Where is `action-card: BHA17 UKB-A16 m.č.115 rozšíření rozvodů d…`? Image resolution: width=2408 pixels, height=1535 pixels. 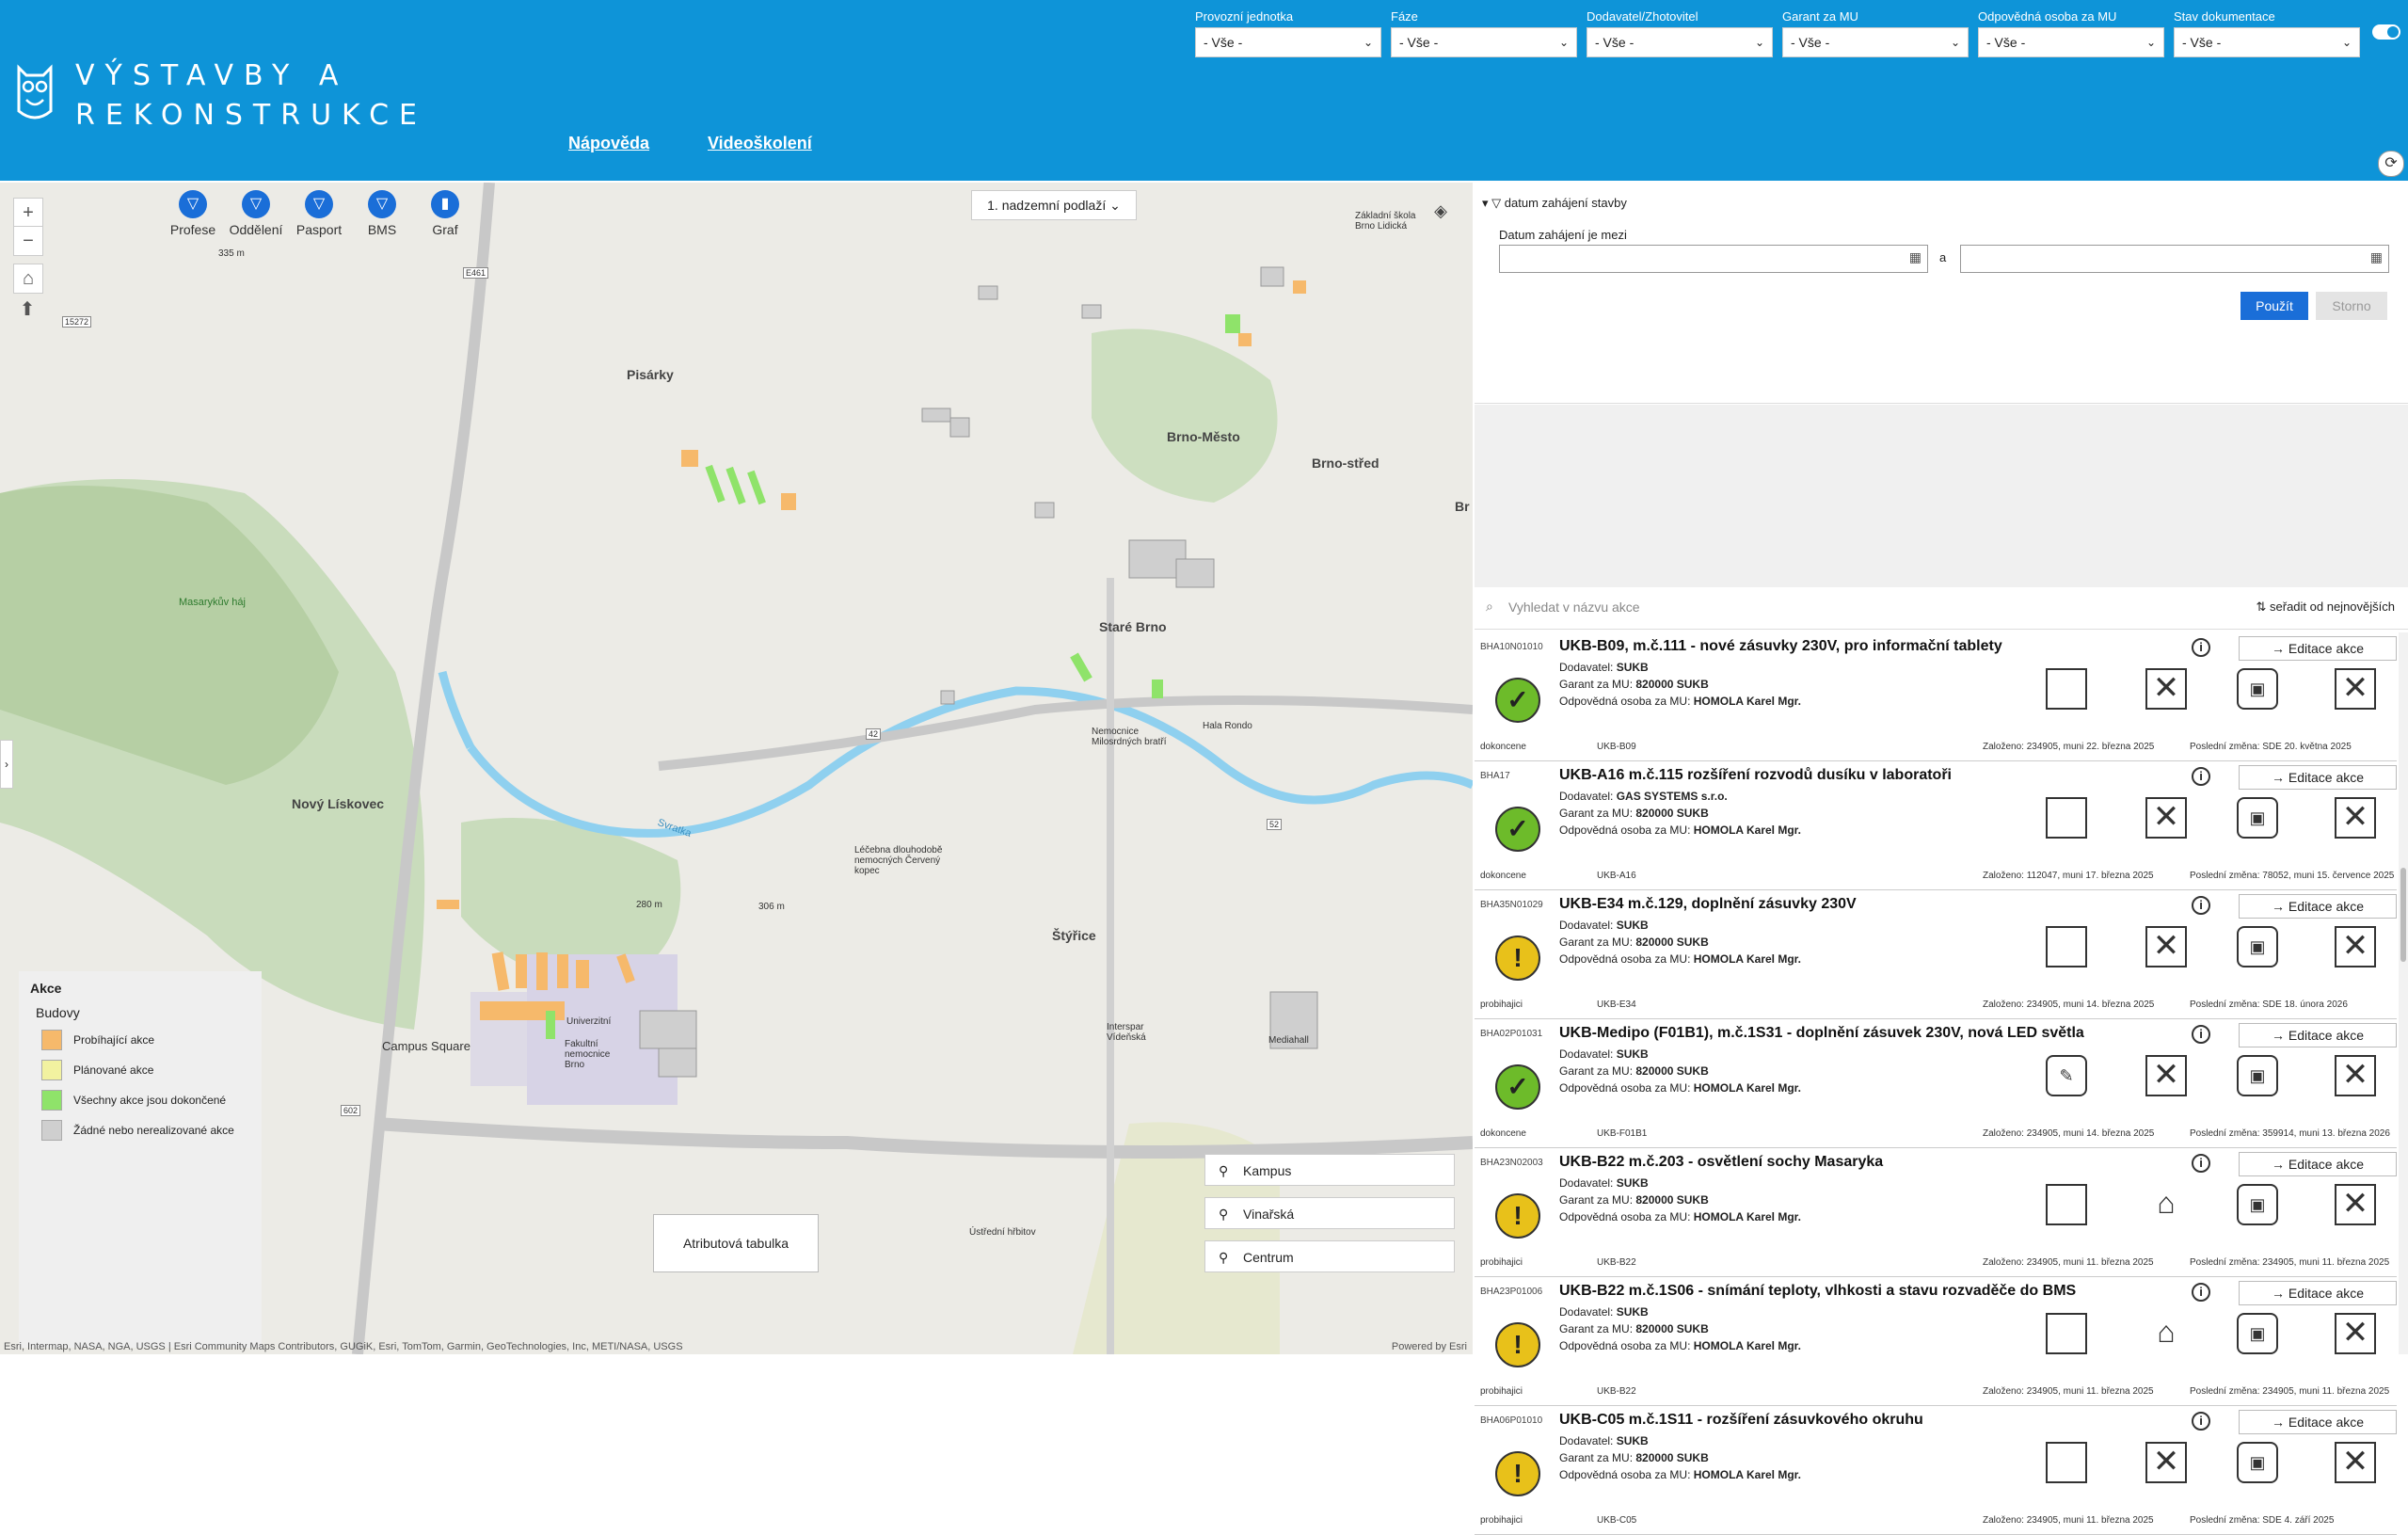
action-card: BHA17 UKB-A16 m.č.115 rozšíření rozvodů d… is located at coordinates (1936, 825).